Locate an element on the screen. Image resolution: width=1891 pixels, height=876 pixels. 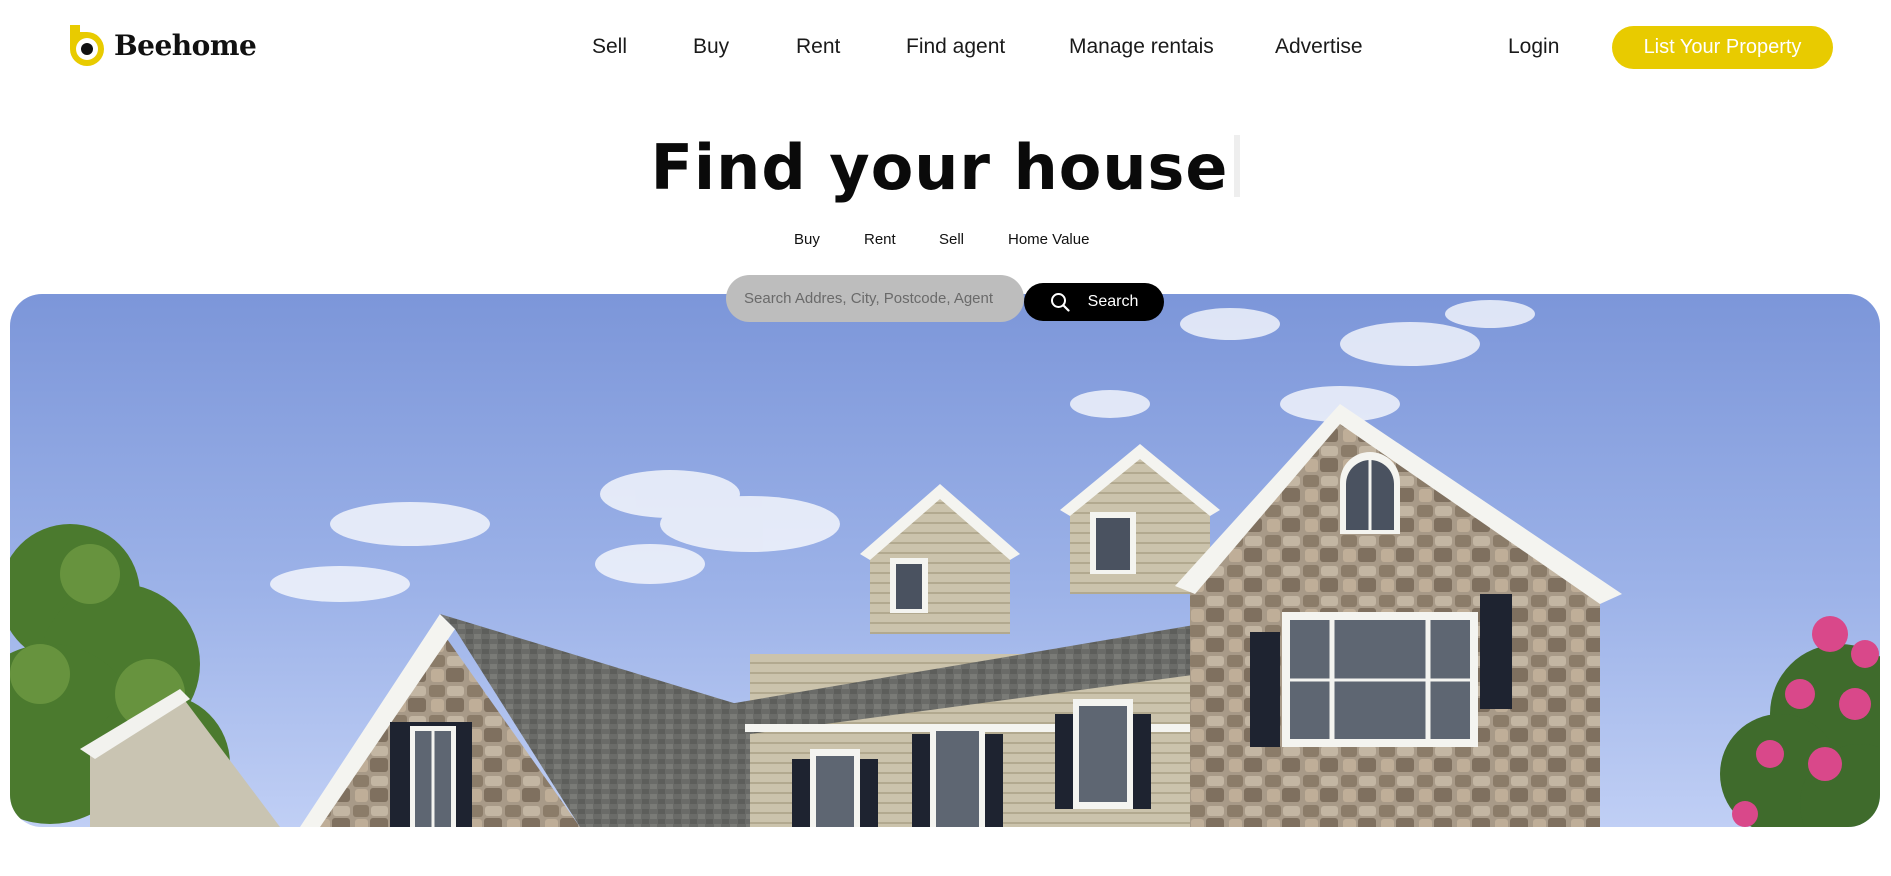
logo-text: Beehome is located at coordinates (185, 45).